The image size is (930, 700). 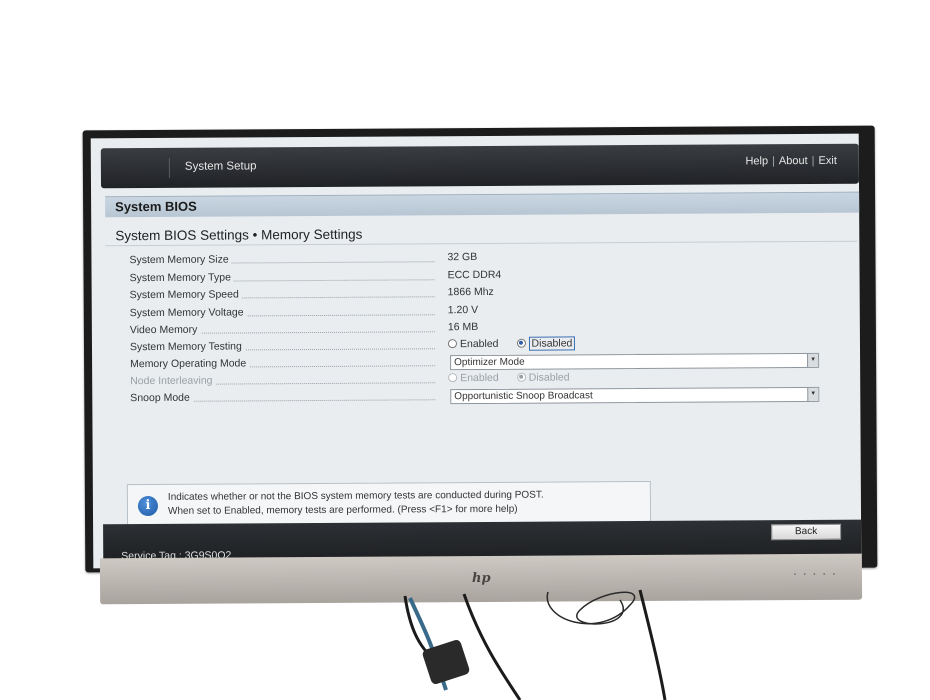 I want to click on power-adapter-icon, so click(x=446, y=662).